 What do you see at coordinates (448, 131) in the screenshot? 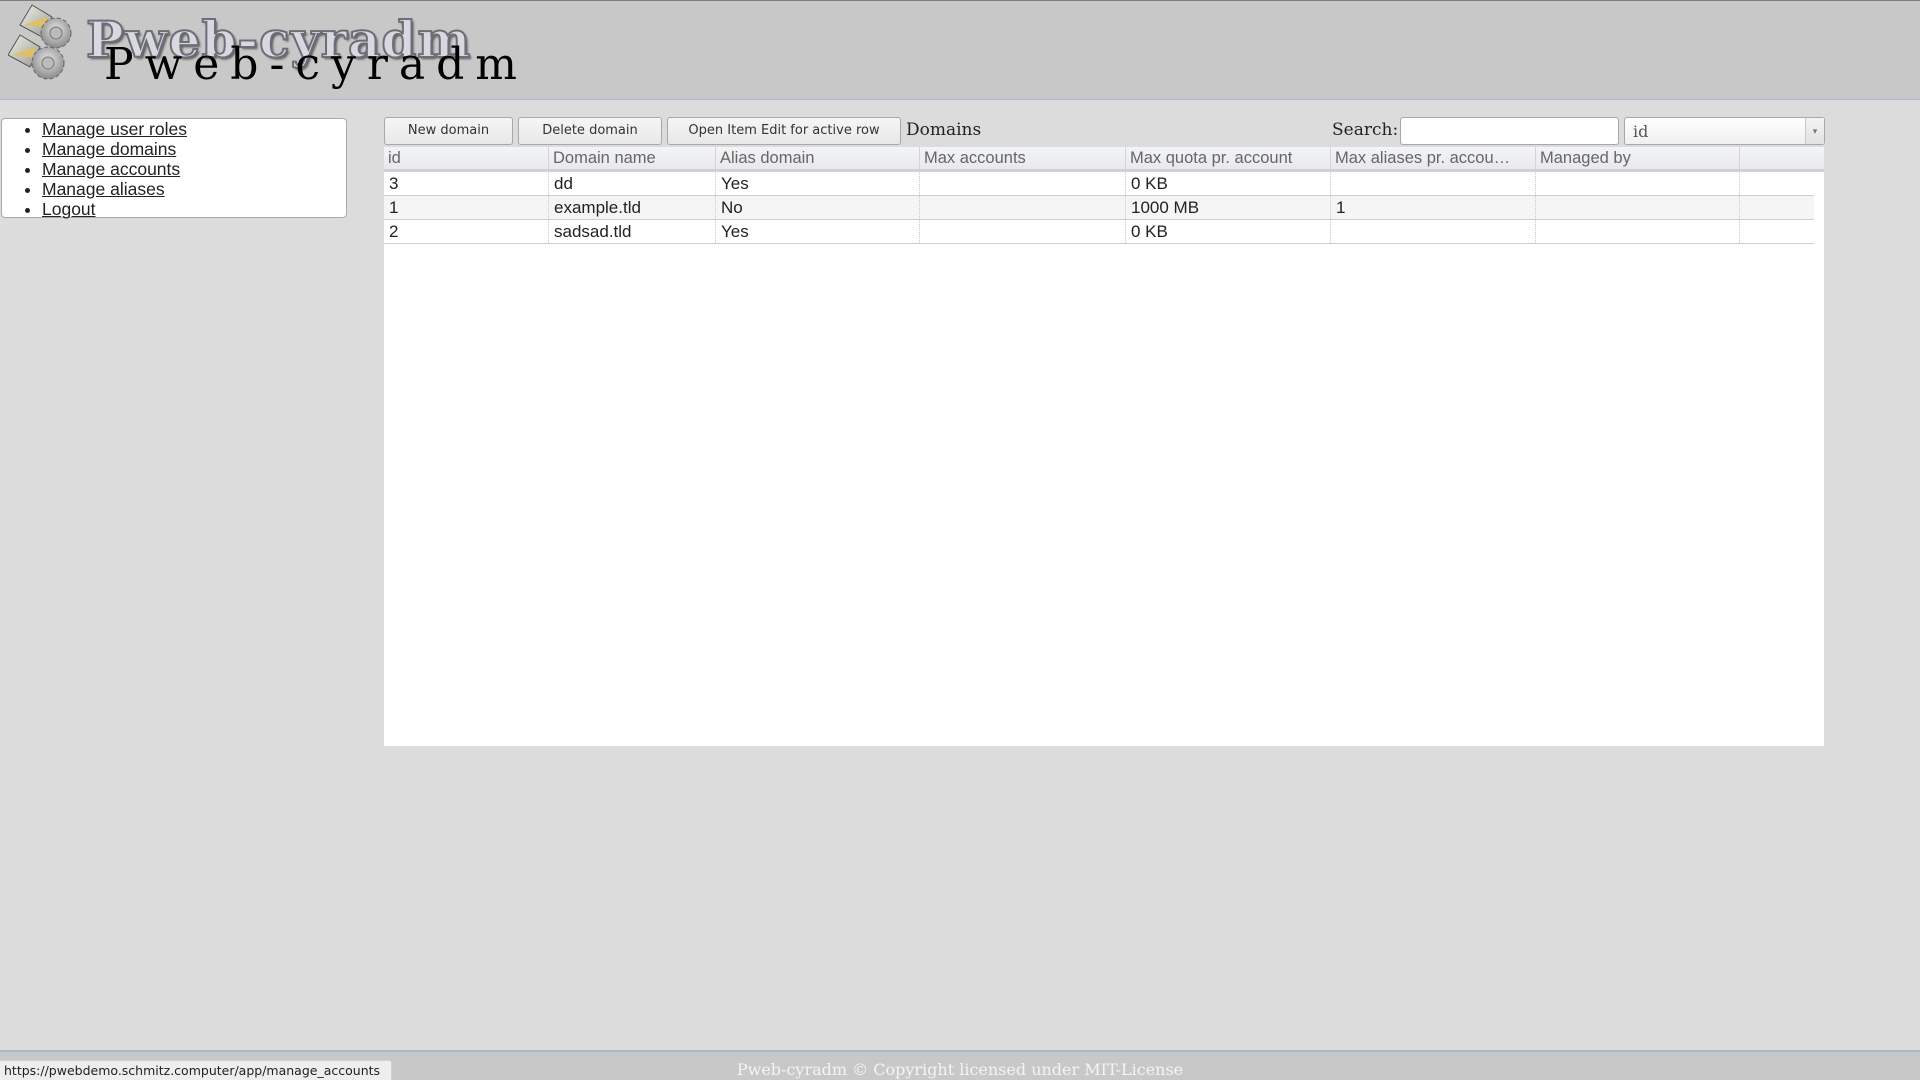
I see `new-domain-button: New domain` at bounding box center [448, 131].